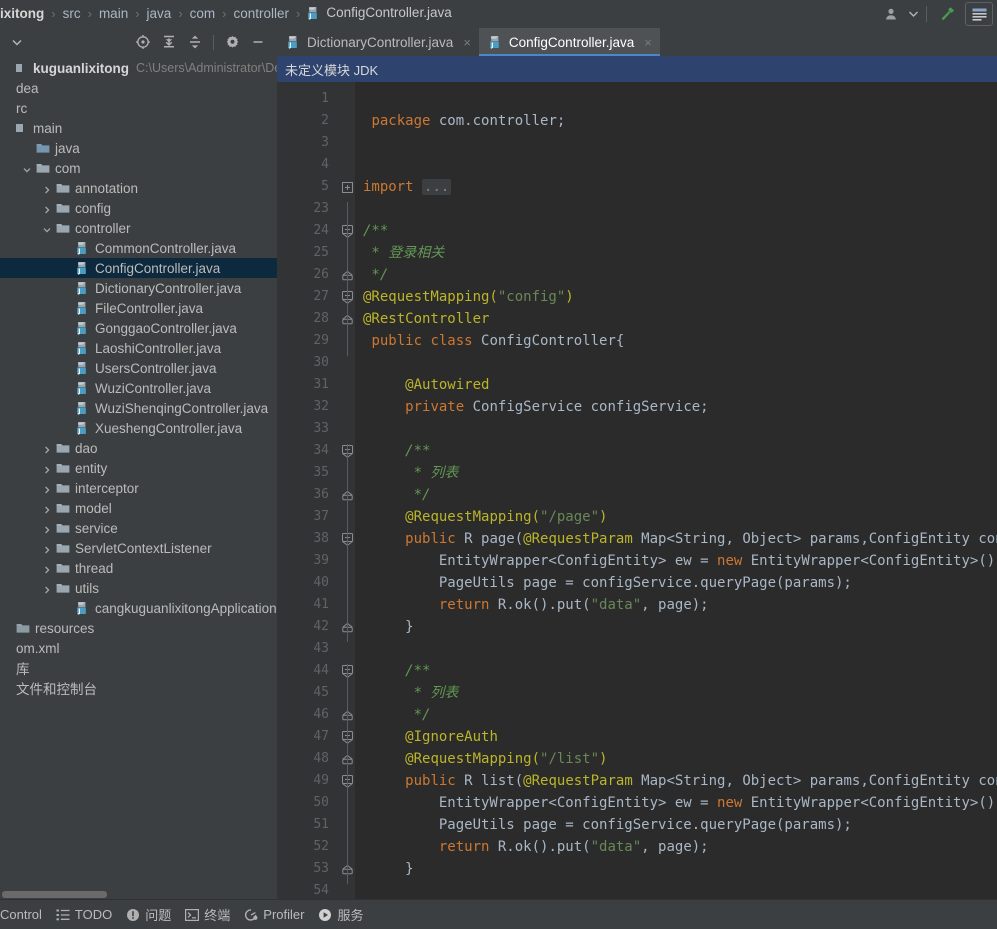  Describe the element at coordinates (138, 308) in the screenshot. I see `tree-item: J FileController.java` at that location.